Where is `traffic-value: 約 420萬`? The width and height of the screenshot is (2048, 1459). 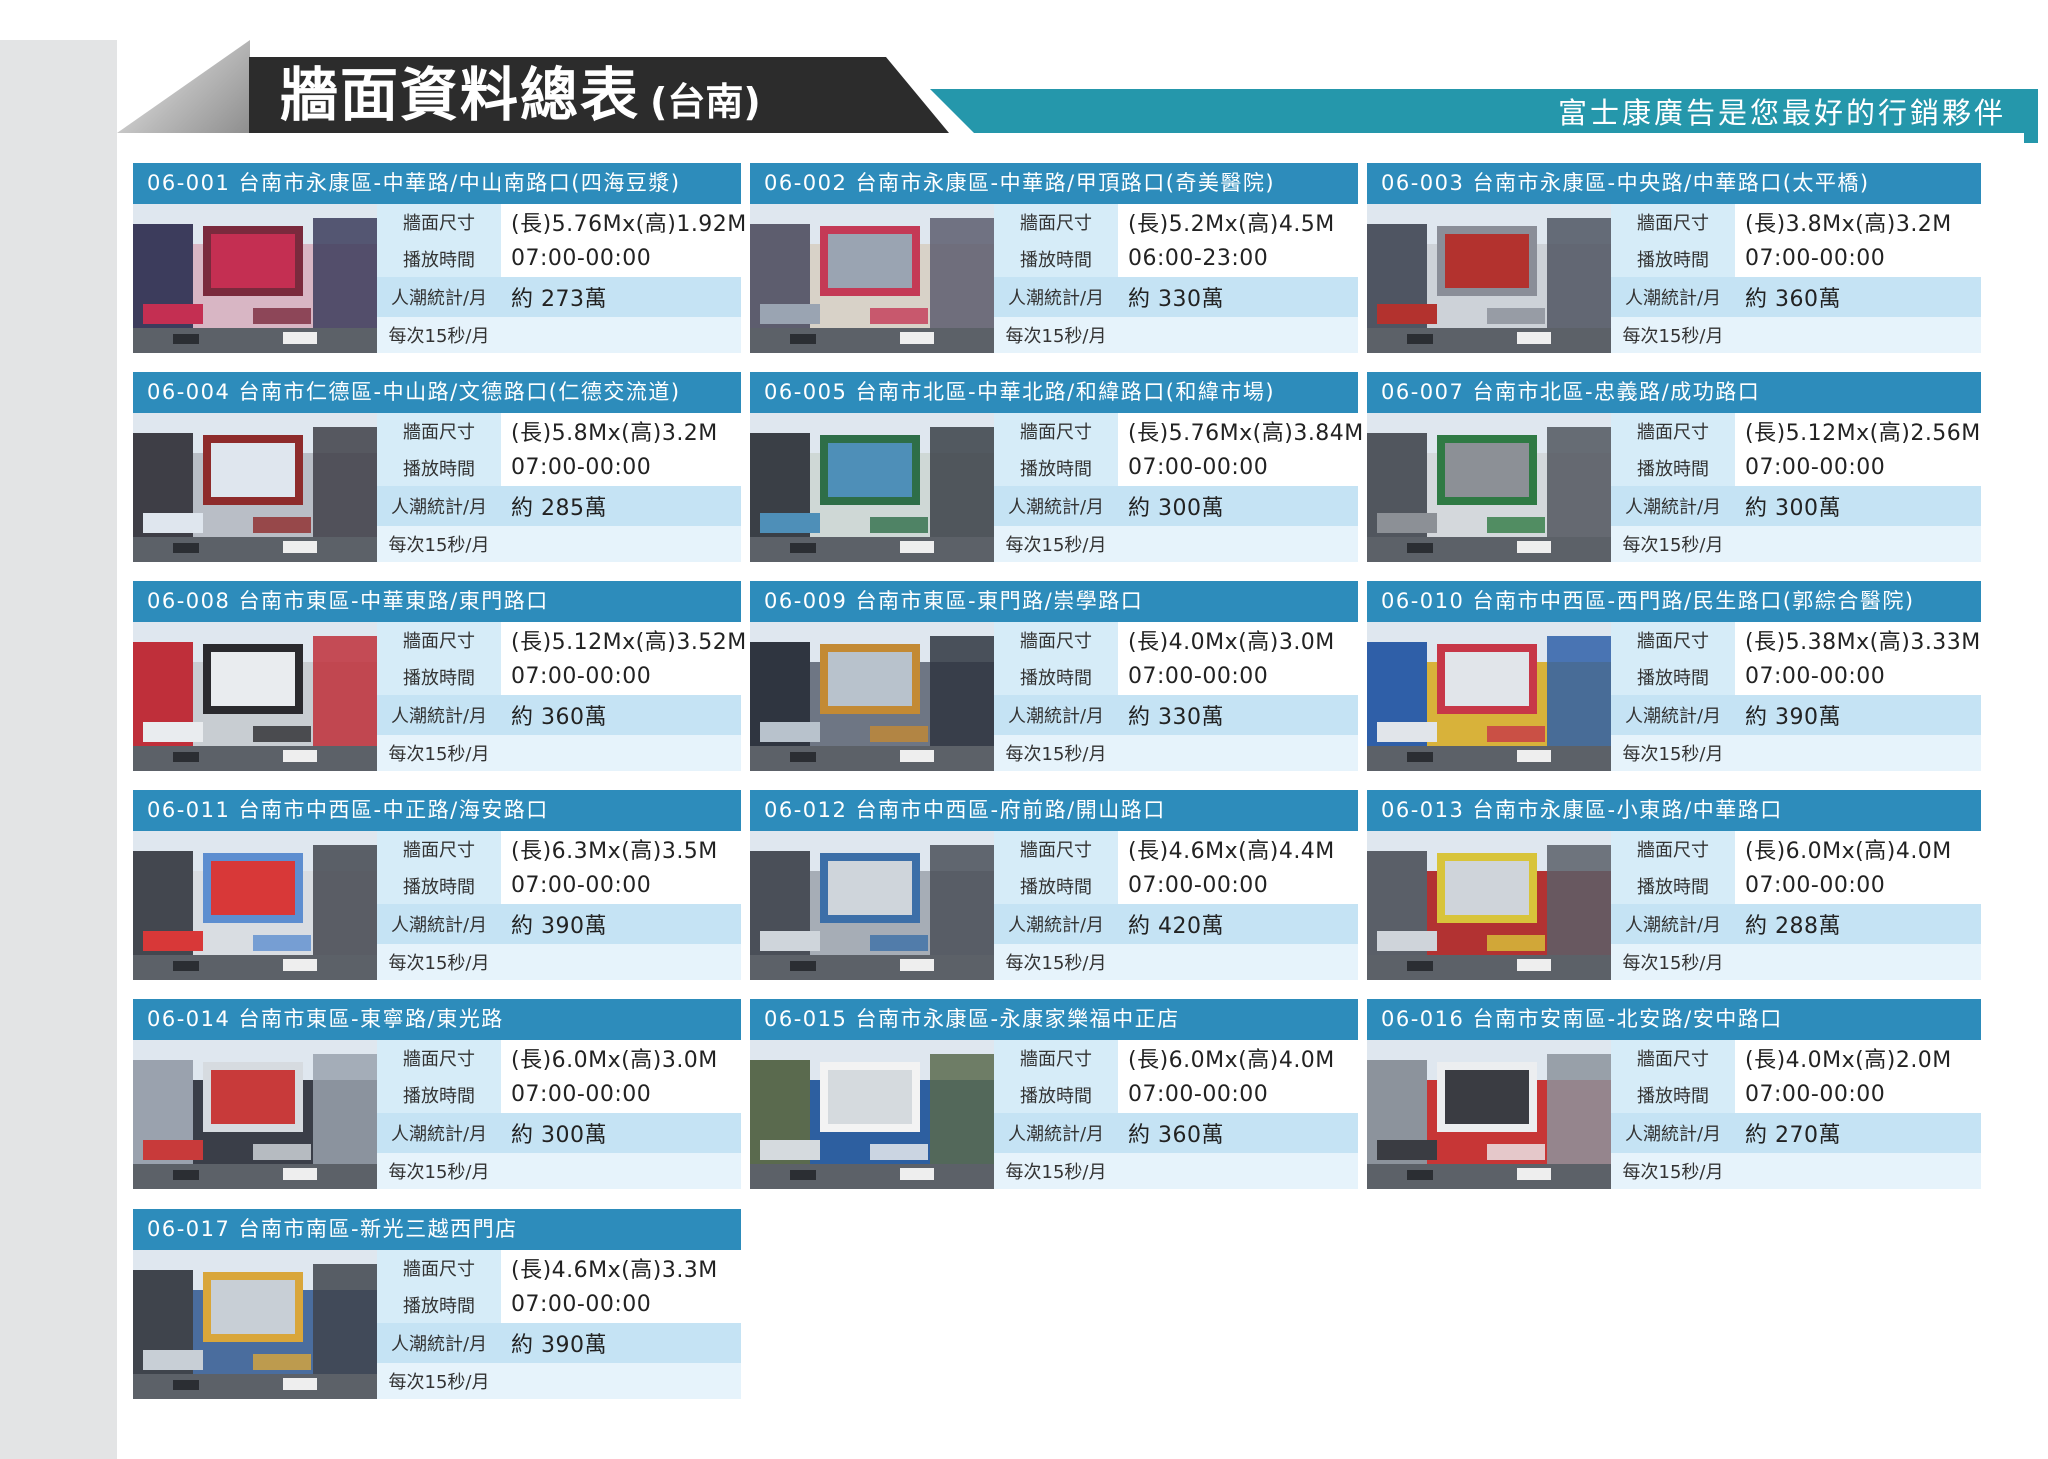
traffic-value: 約 420萬 is located at coordinates (1176, 926).